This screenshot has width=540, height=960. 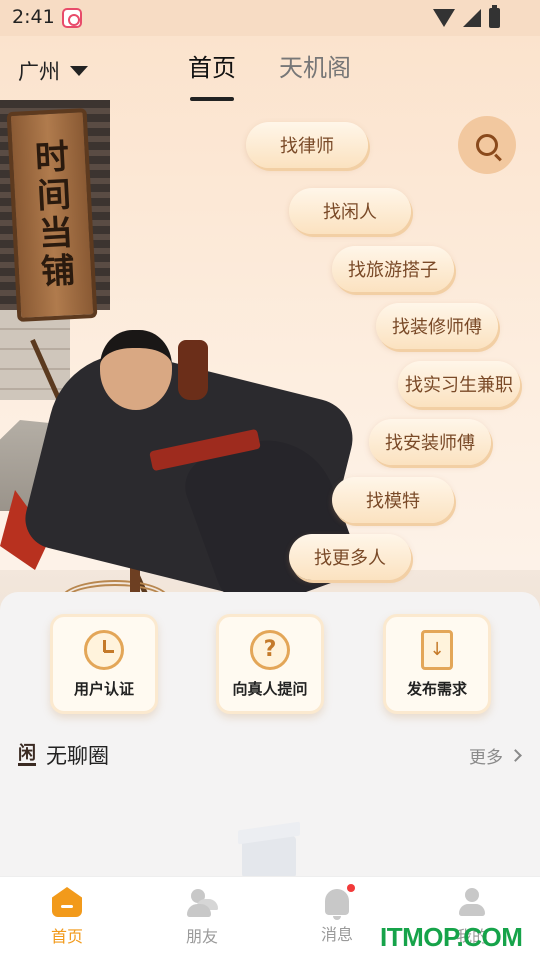 What do you see at coordinates (430, 442) in the screenshot?
I see `tag-installer: 找安装师傅` at bounding box center [430, 442].